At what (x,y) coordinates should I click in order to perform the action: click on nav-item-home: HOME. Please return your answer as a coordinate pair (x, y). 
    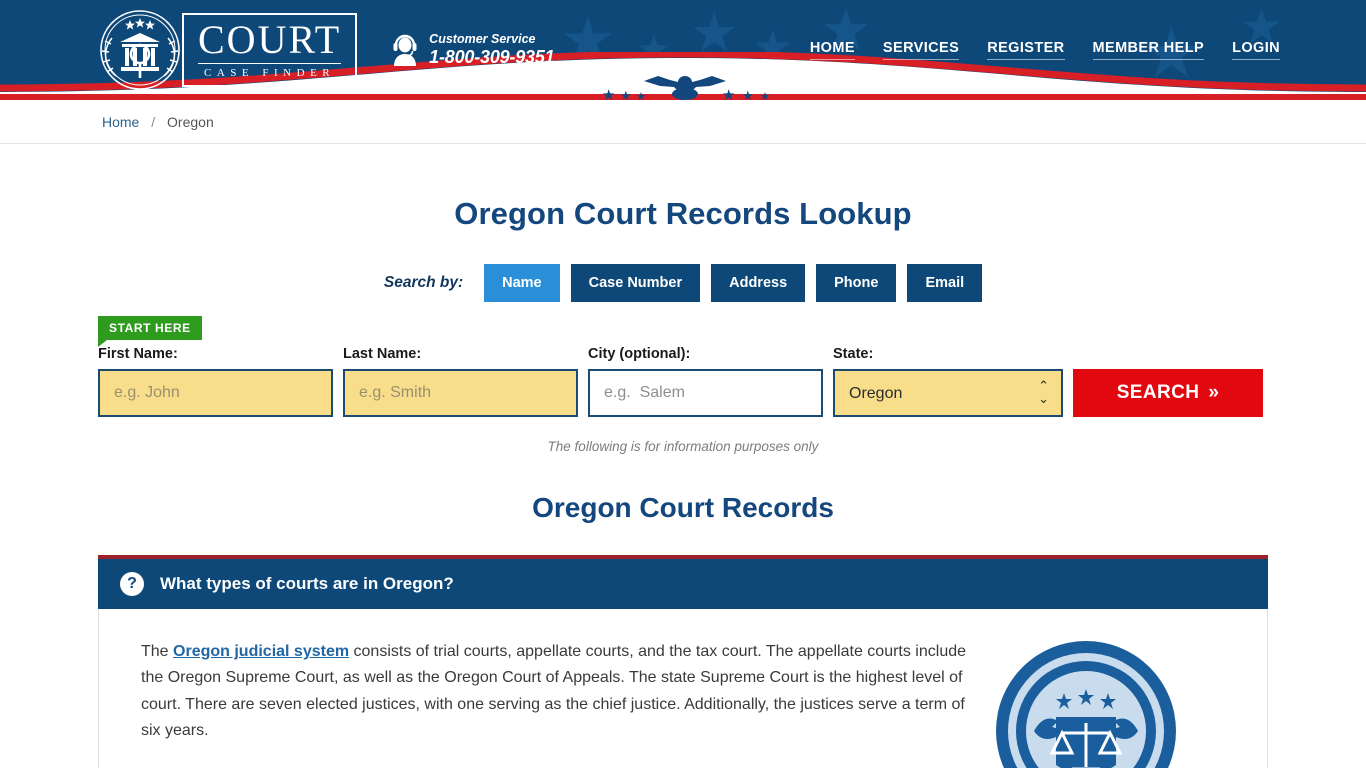
    Looking at the image, I should click on (832, 50).